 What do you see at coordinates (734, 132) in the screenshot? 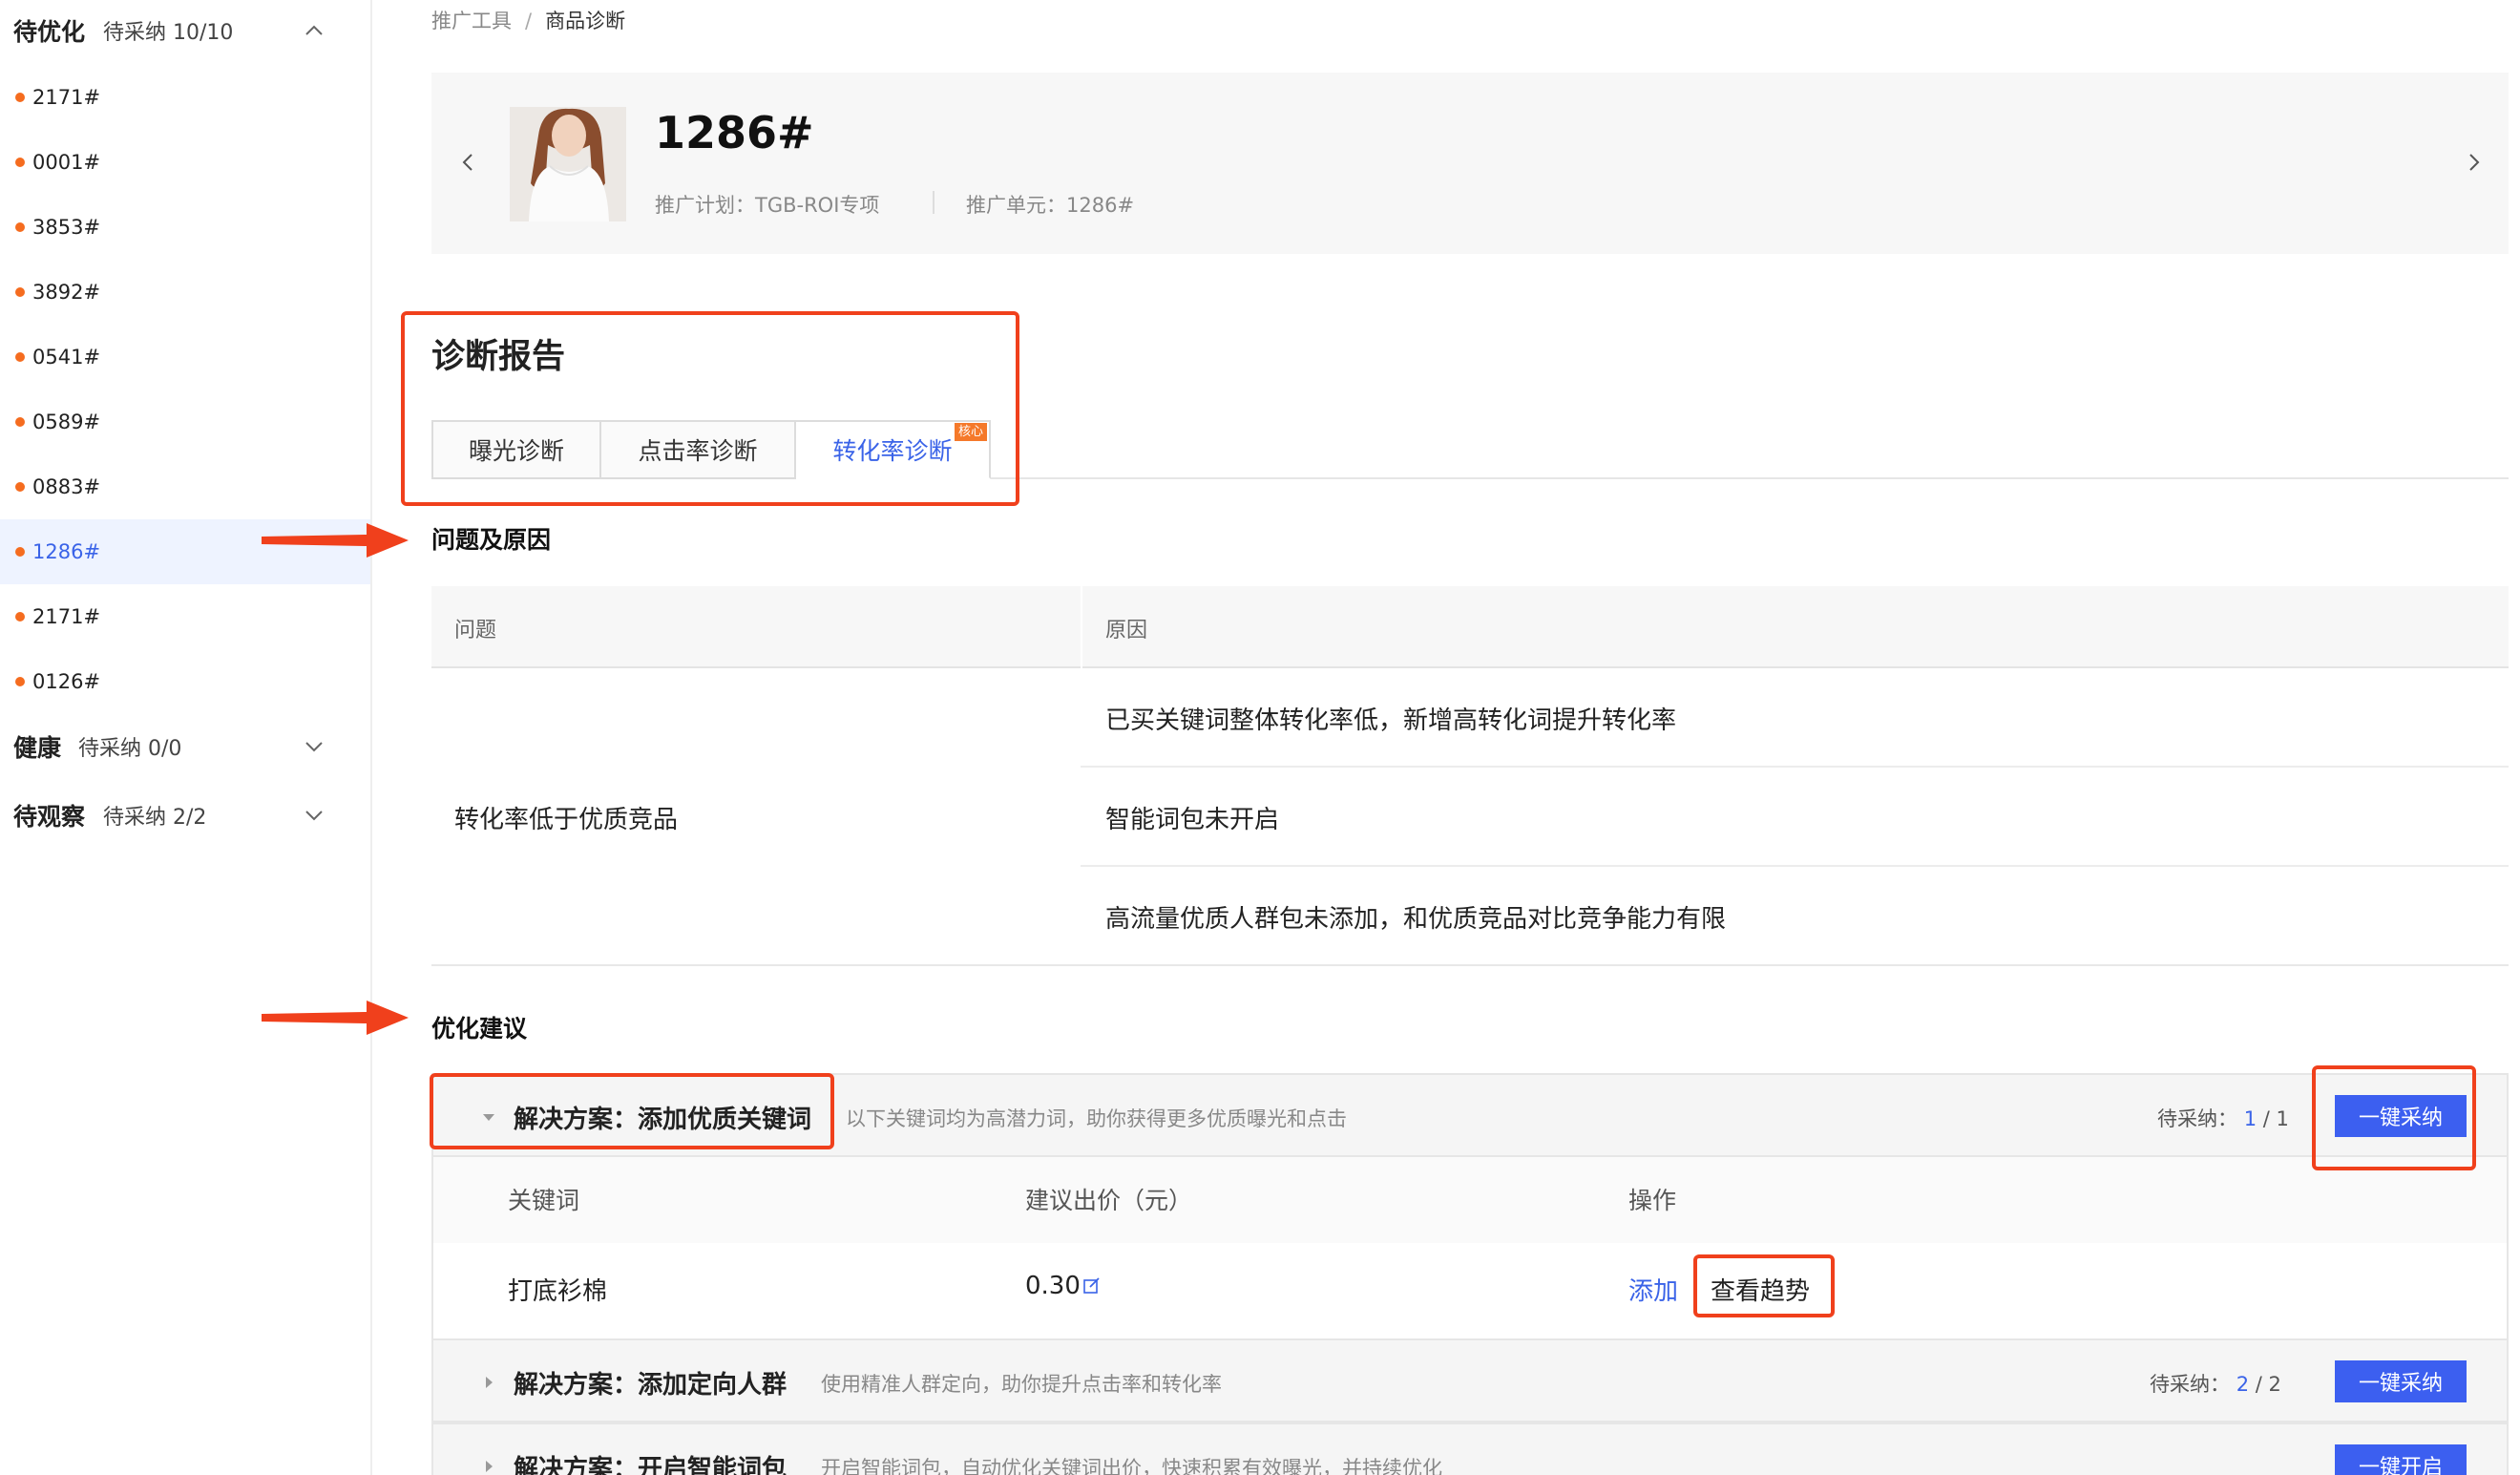
I see `product-title: 1286#` at bounding box center [734, 132].